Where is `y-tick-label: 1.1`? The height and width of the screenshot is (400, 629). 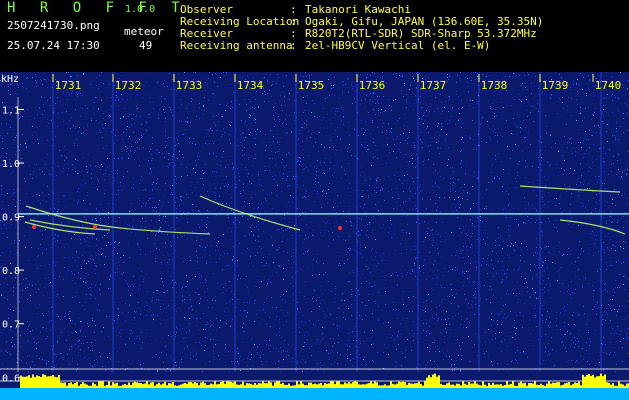 y-tick-label: 1.1 is located at coordinates (11, 110).